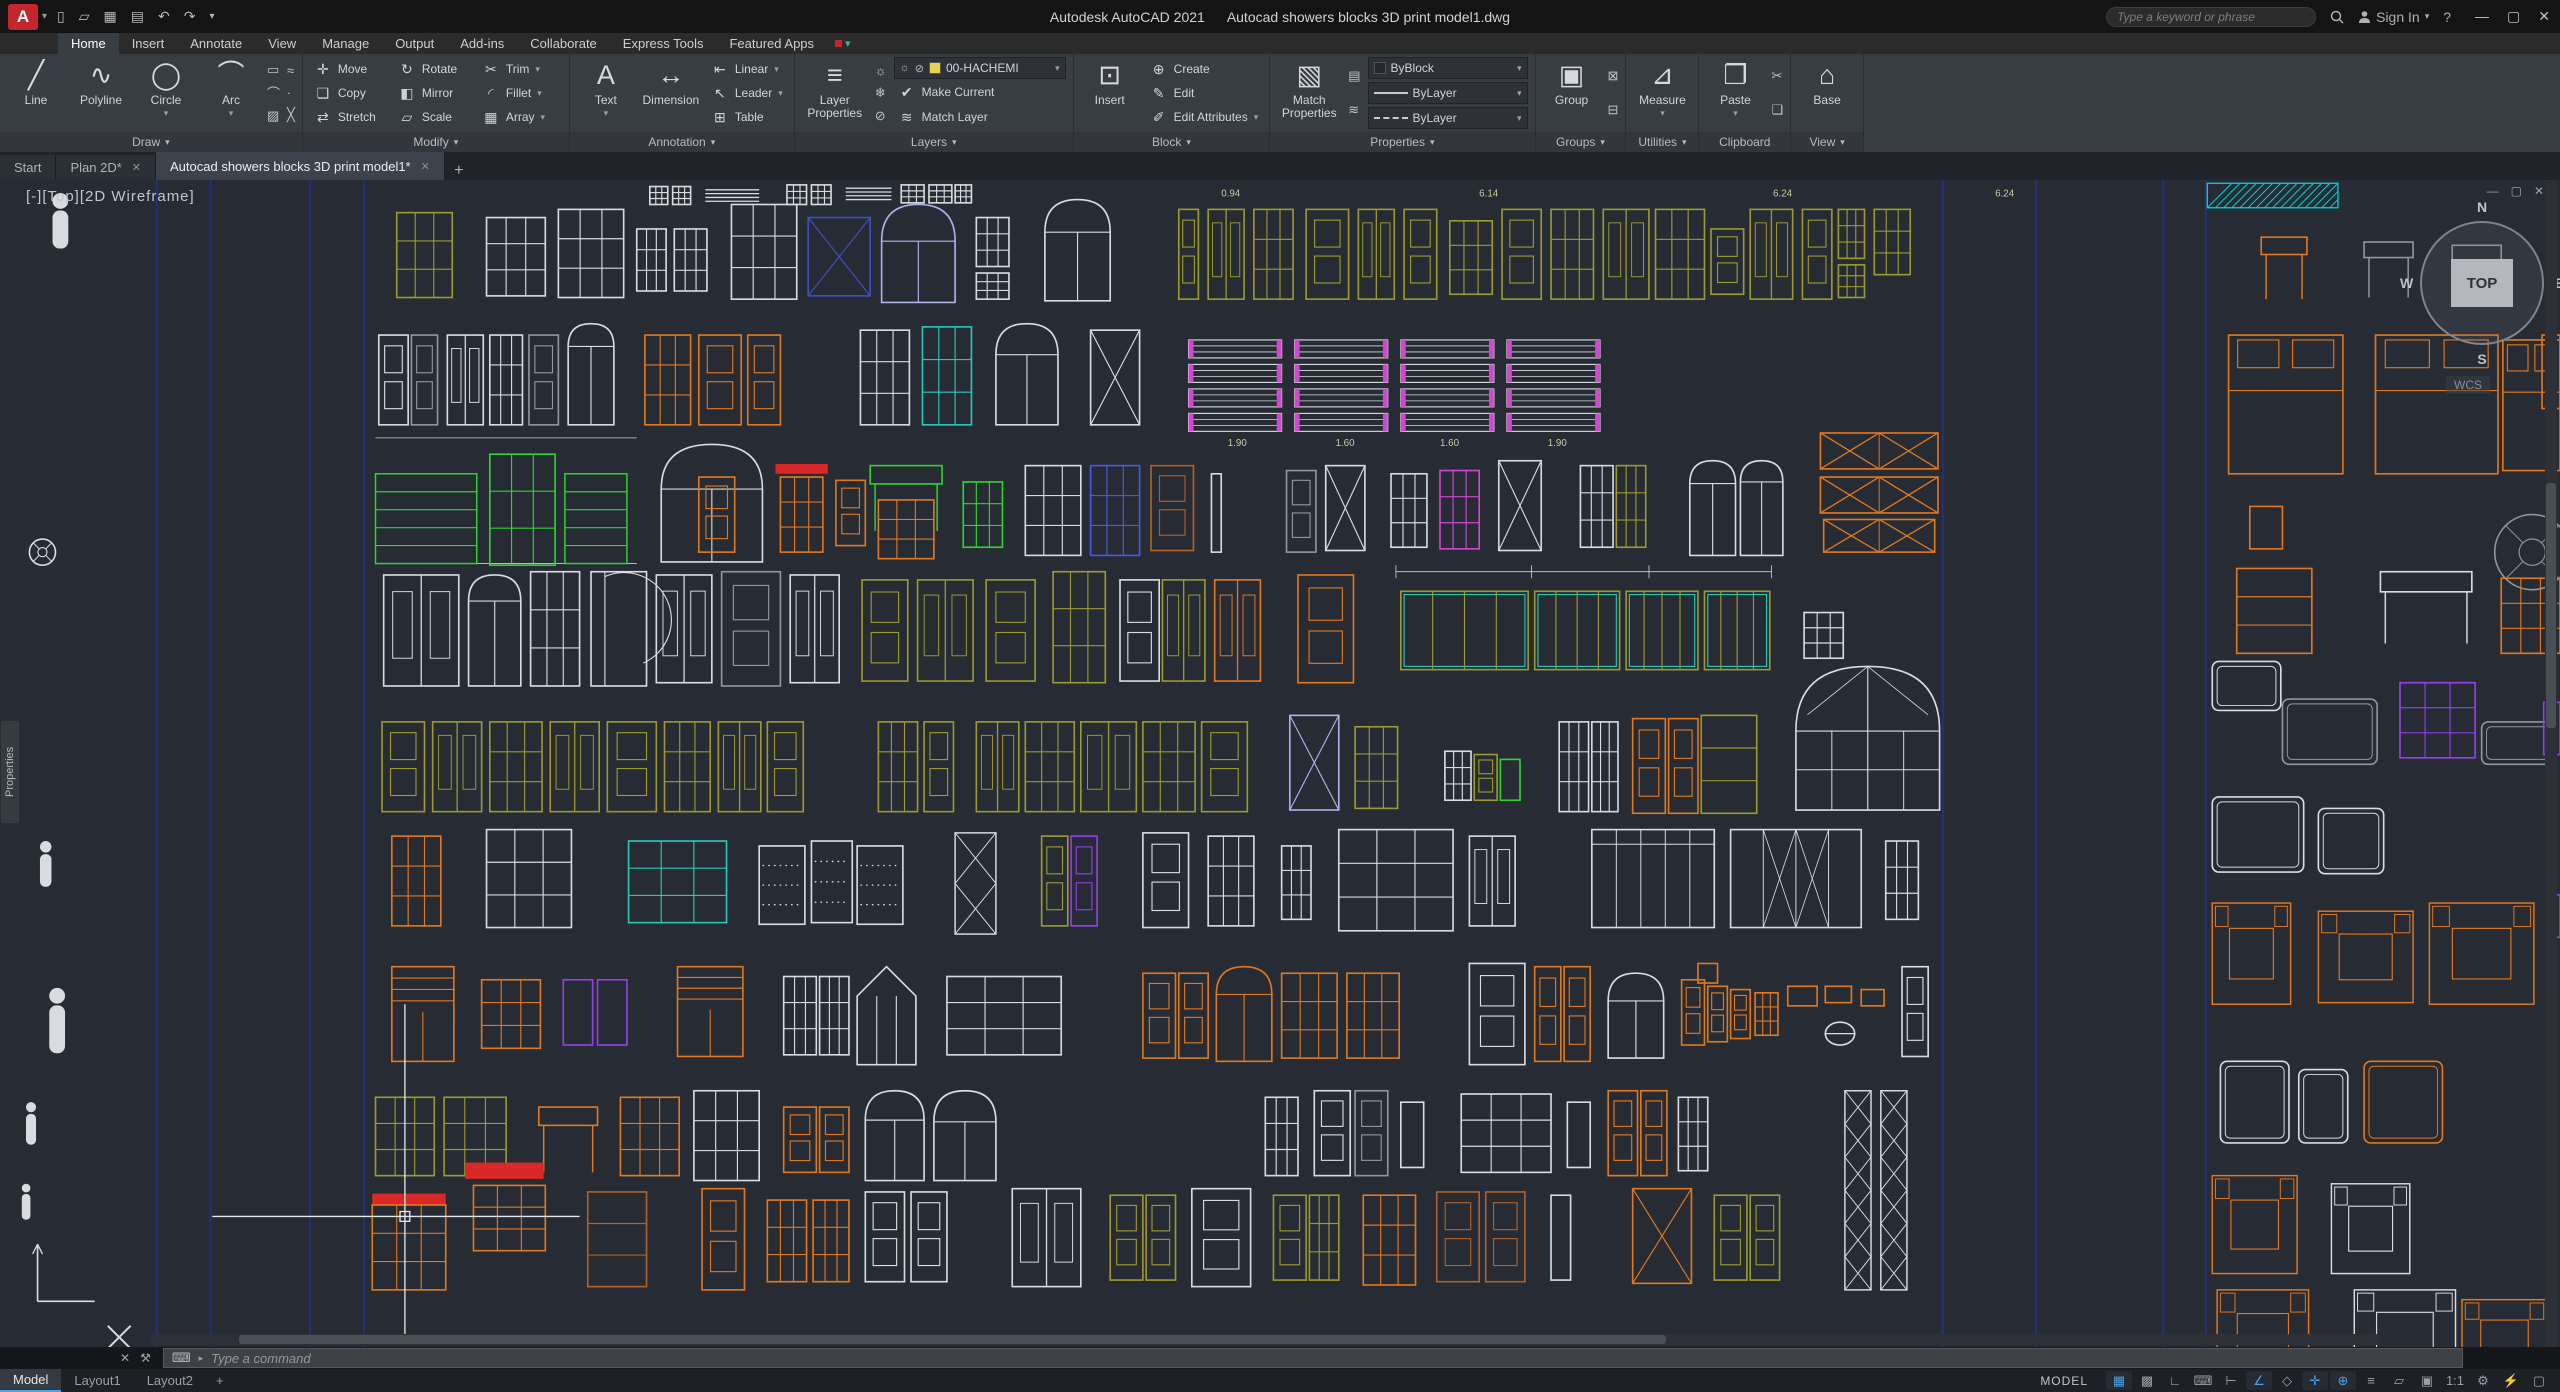  Describe the element at coordinates (1827, 93) in the screenshot. I see `base-view-button: ⌂ Base` at that location.